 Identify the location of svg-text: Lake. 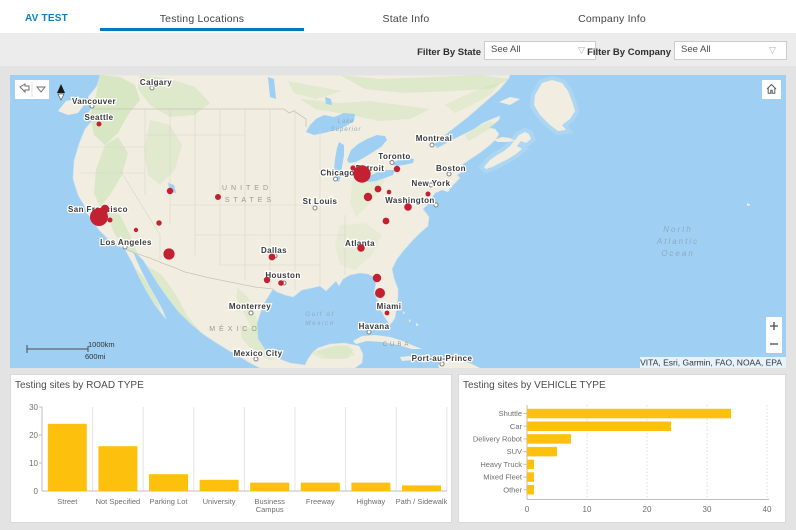
(345, 122).